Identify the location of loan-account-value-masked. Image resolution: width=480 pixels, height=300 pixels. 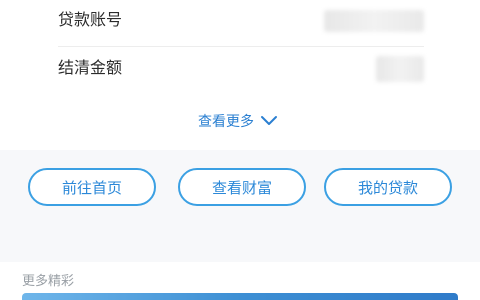
(374, 21).